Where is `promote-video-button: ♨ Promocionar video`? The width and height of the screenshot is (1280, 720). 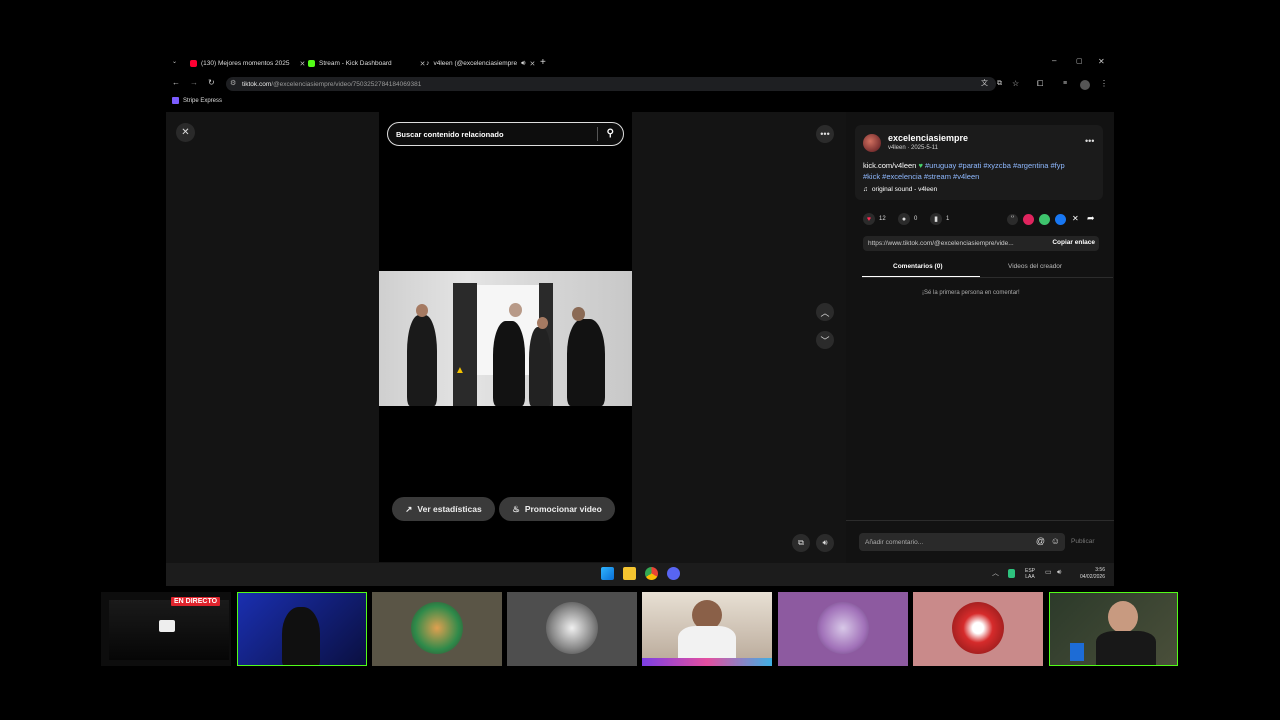 promote-video-button: ♨ Promocionar video is located at coordinates (557, 509).